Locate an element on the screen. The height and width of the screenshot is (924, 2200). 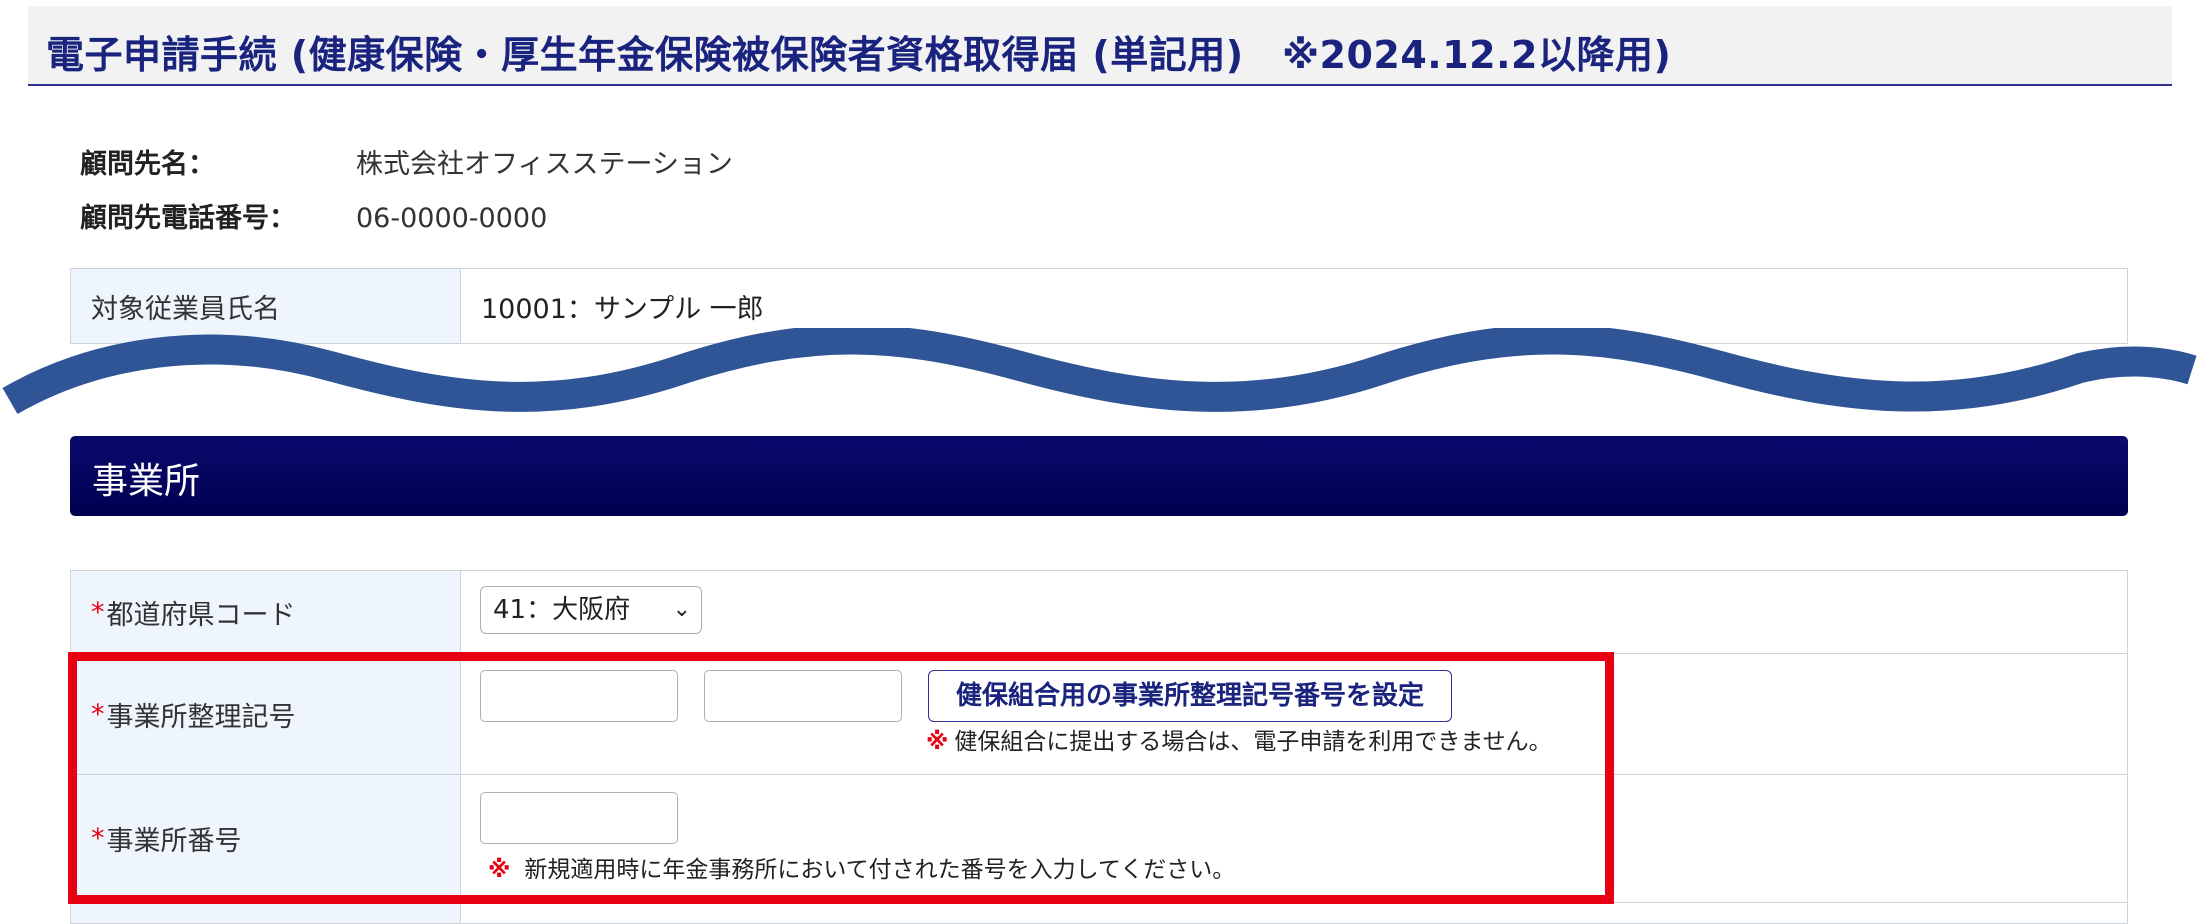
set-kenpo-office-symbol-button: 健保組合用の事業所整理記号番号を設定 is located at coordinates (1190, 696).